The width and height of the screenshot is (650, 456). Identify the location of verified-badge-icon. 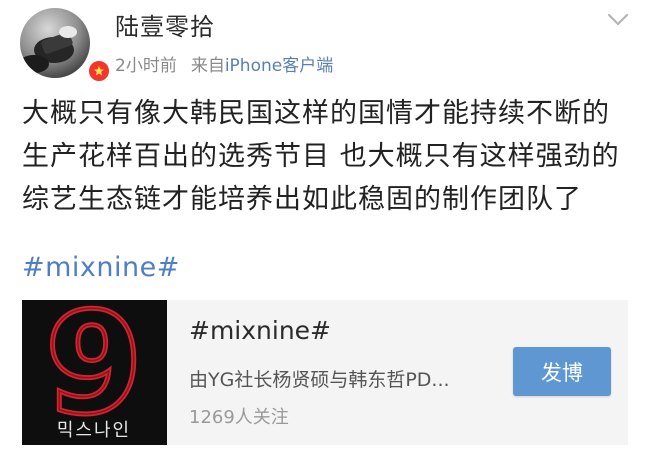
(99, 71).